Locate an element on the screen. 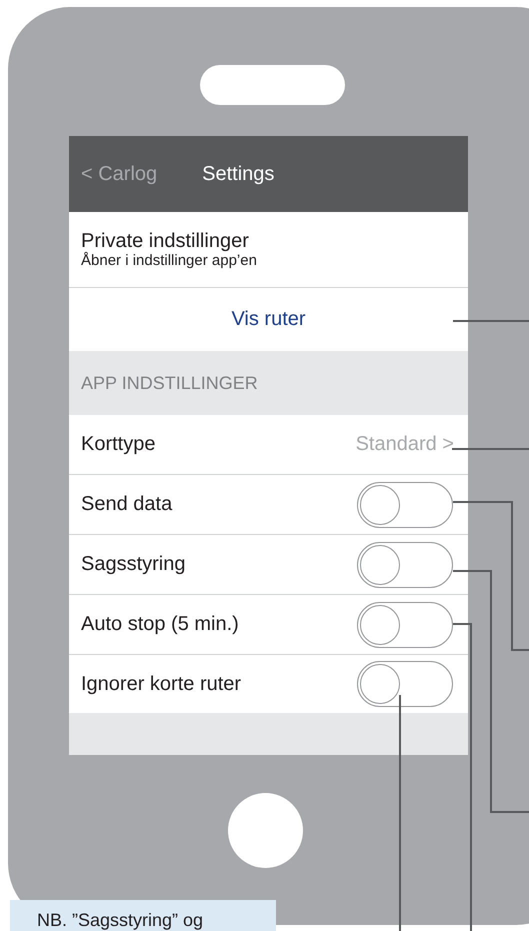 The image size is (529, 931). row-label: Send data is located at coordinates (126, 504).